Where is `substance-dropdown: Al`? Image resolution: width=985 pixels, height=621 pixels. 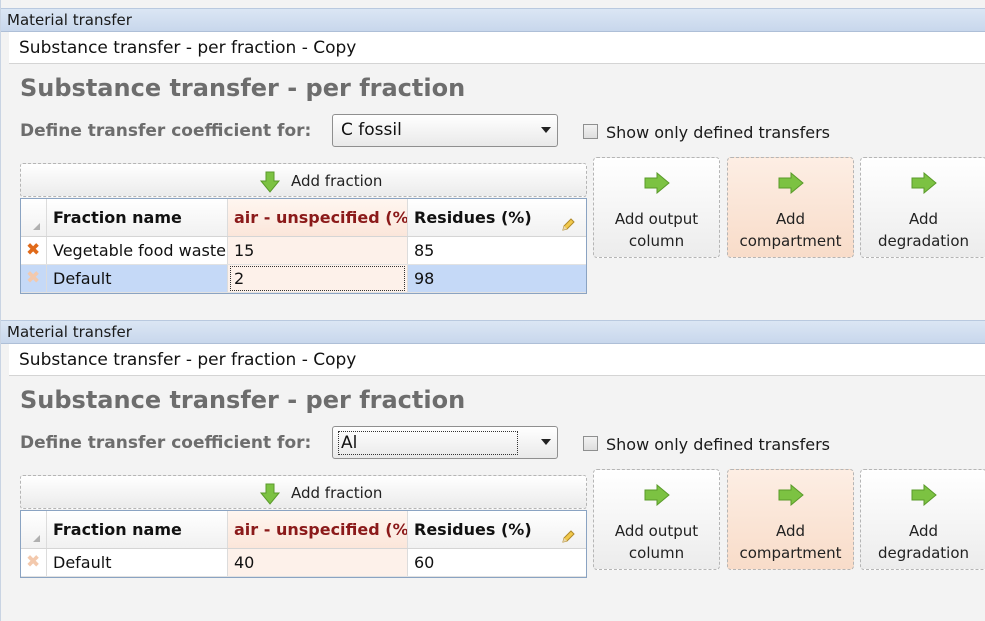
substance-dropdown: Al is located at coordinates (445, 442).